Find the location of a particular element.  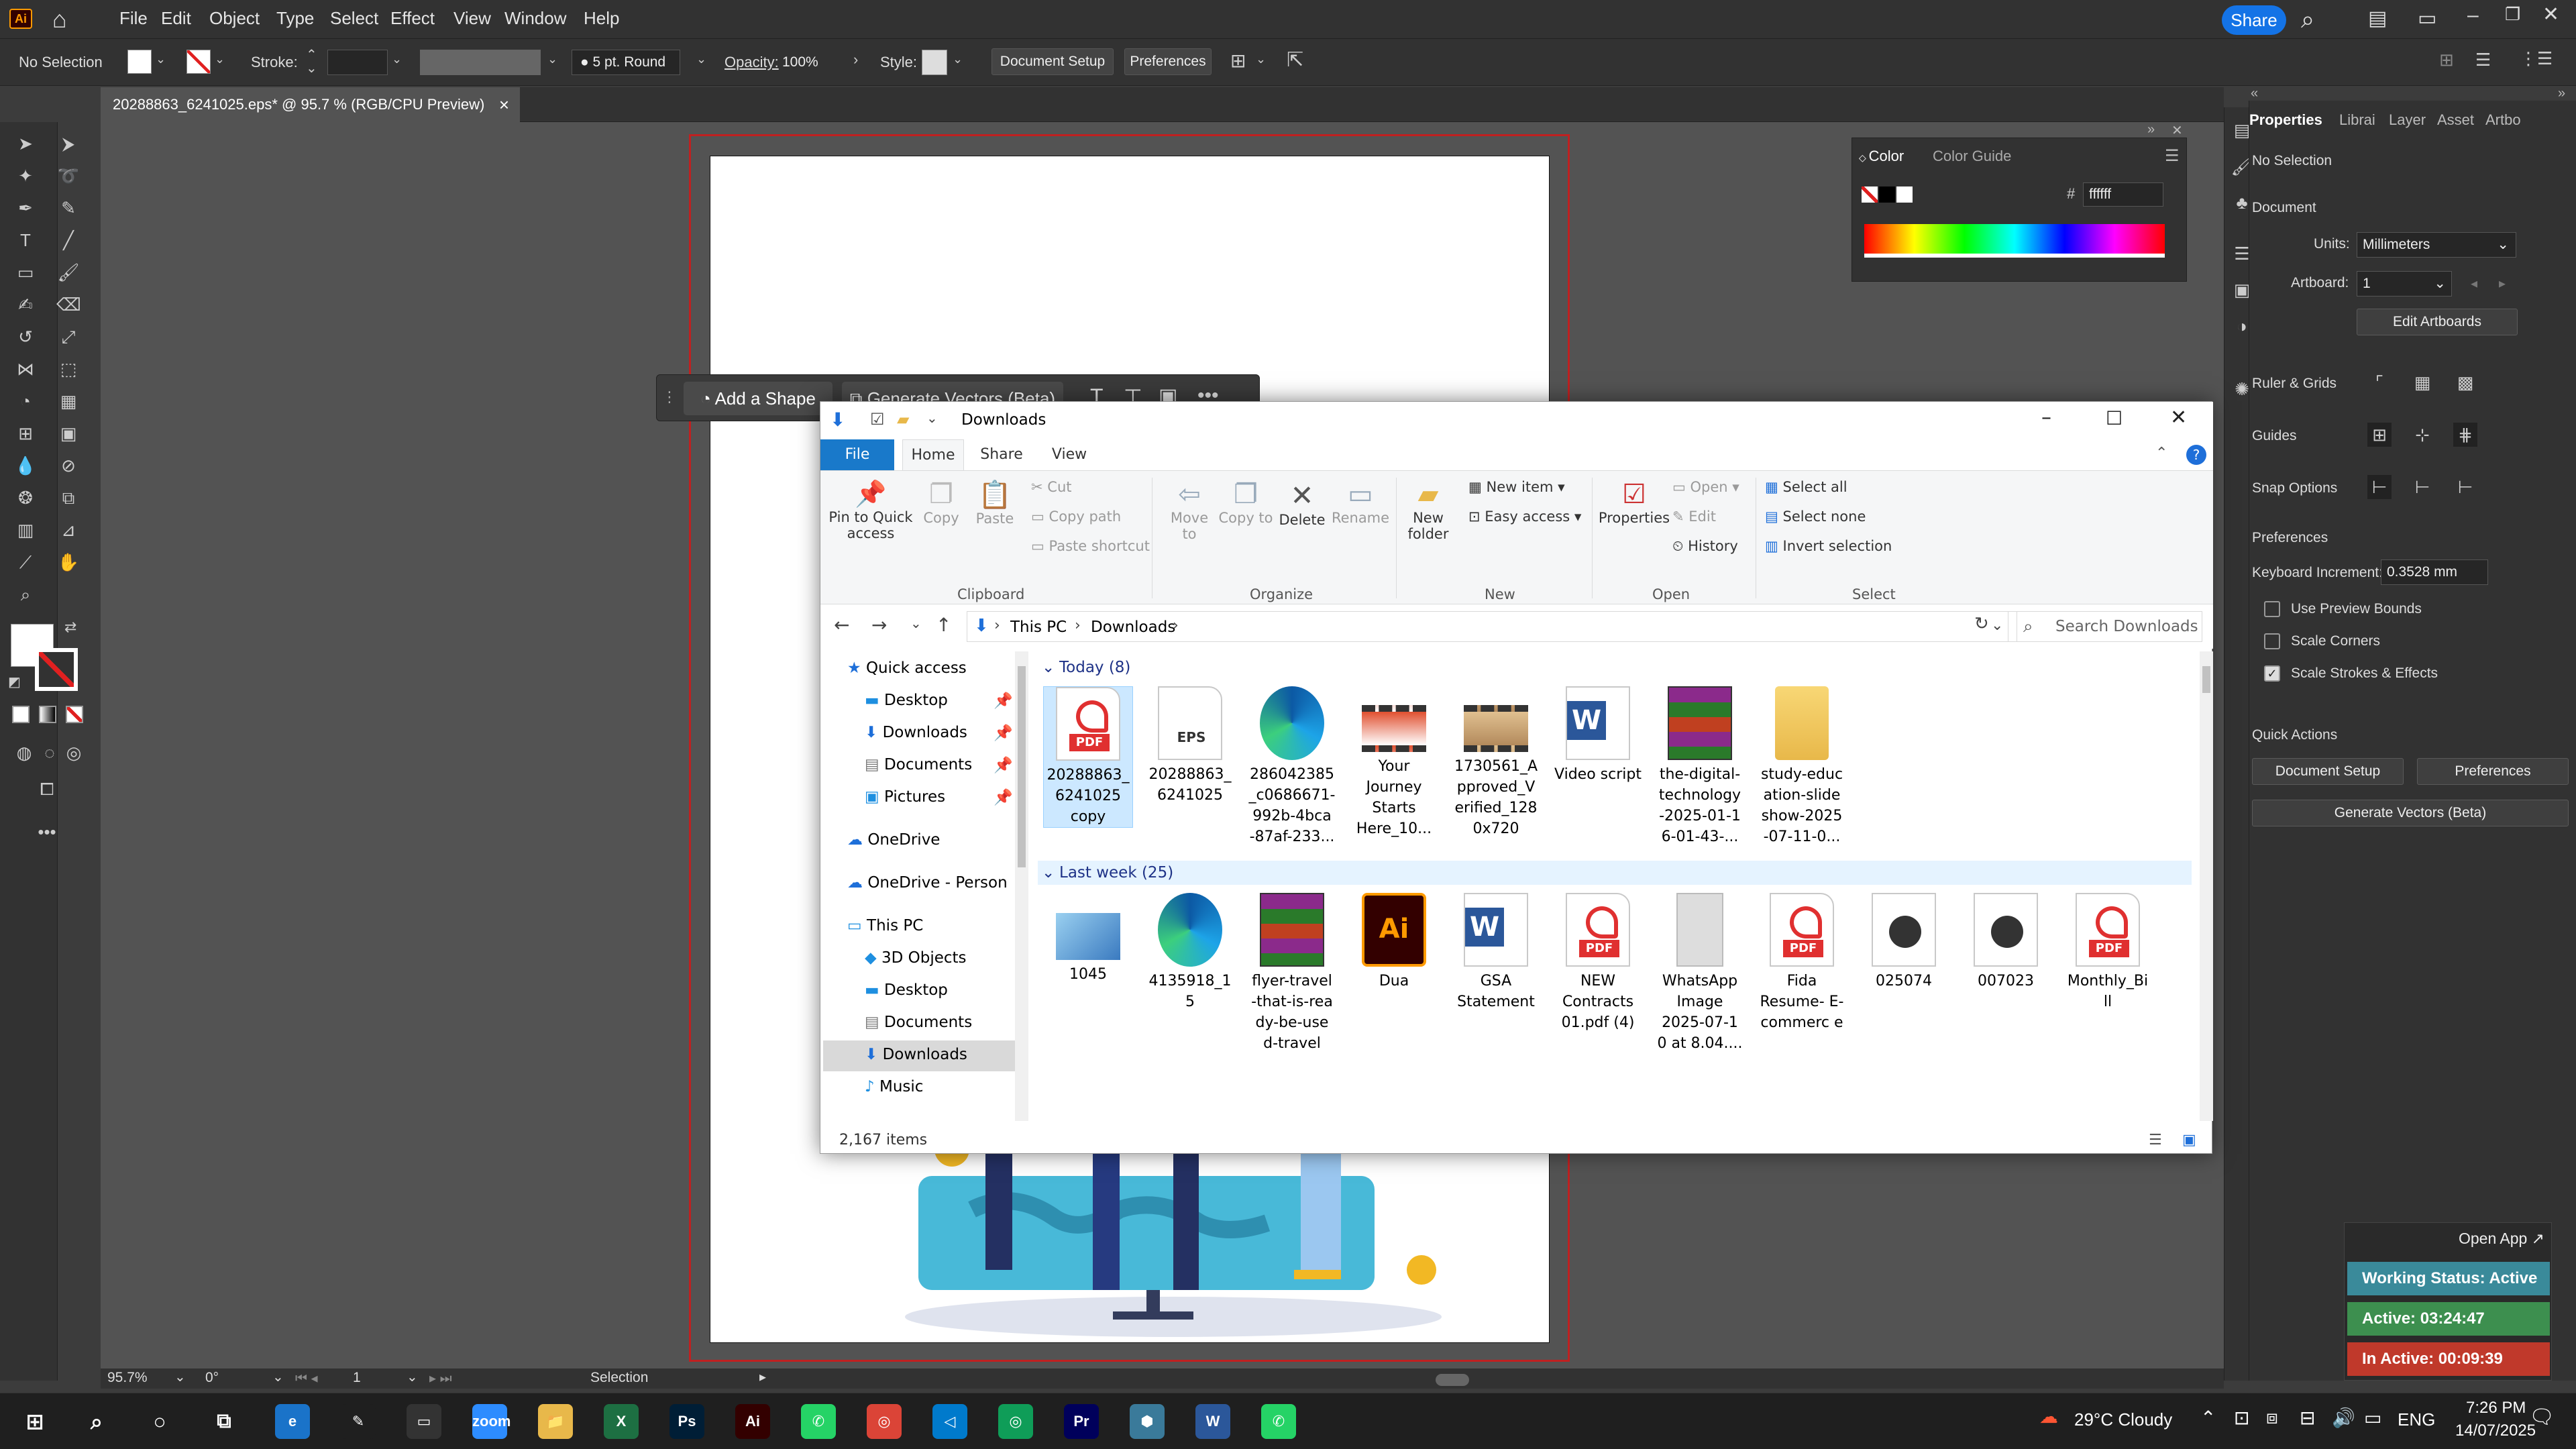

home-icon: ⌂ is located at coordinates (59, 19).